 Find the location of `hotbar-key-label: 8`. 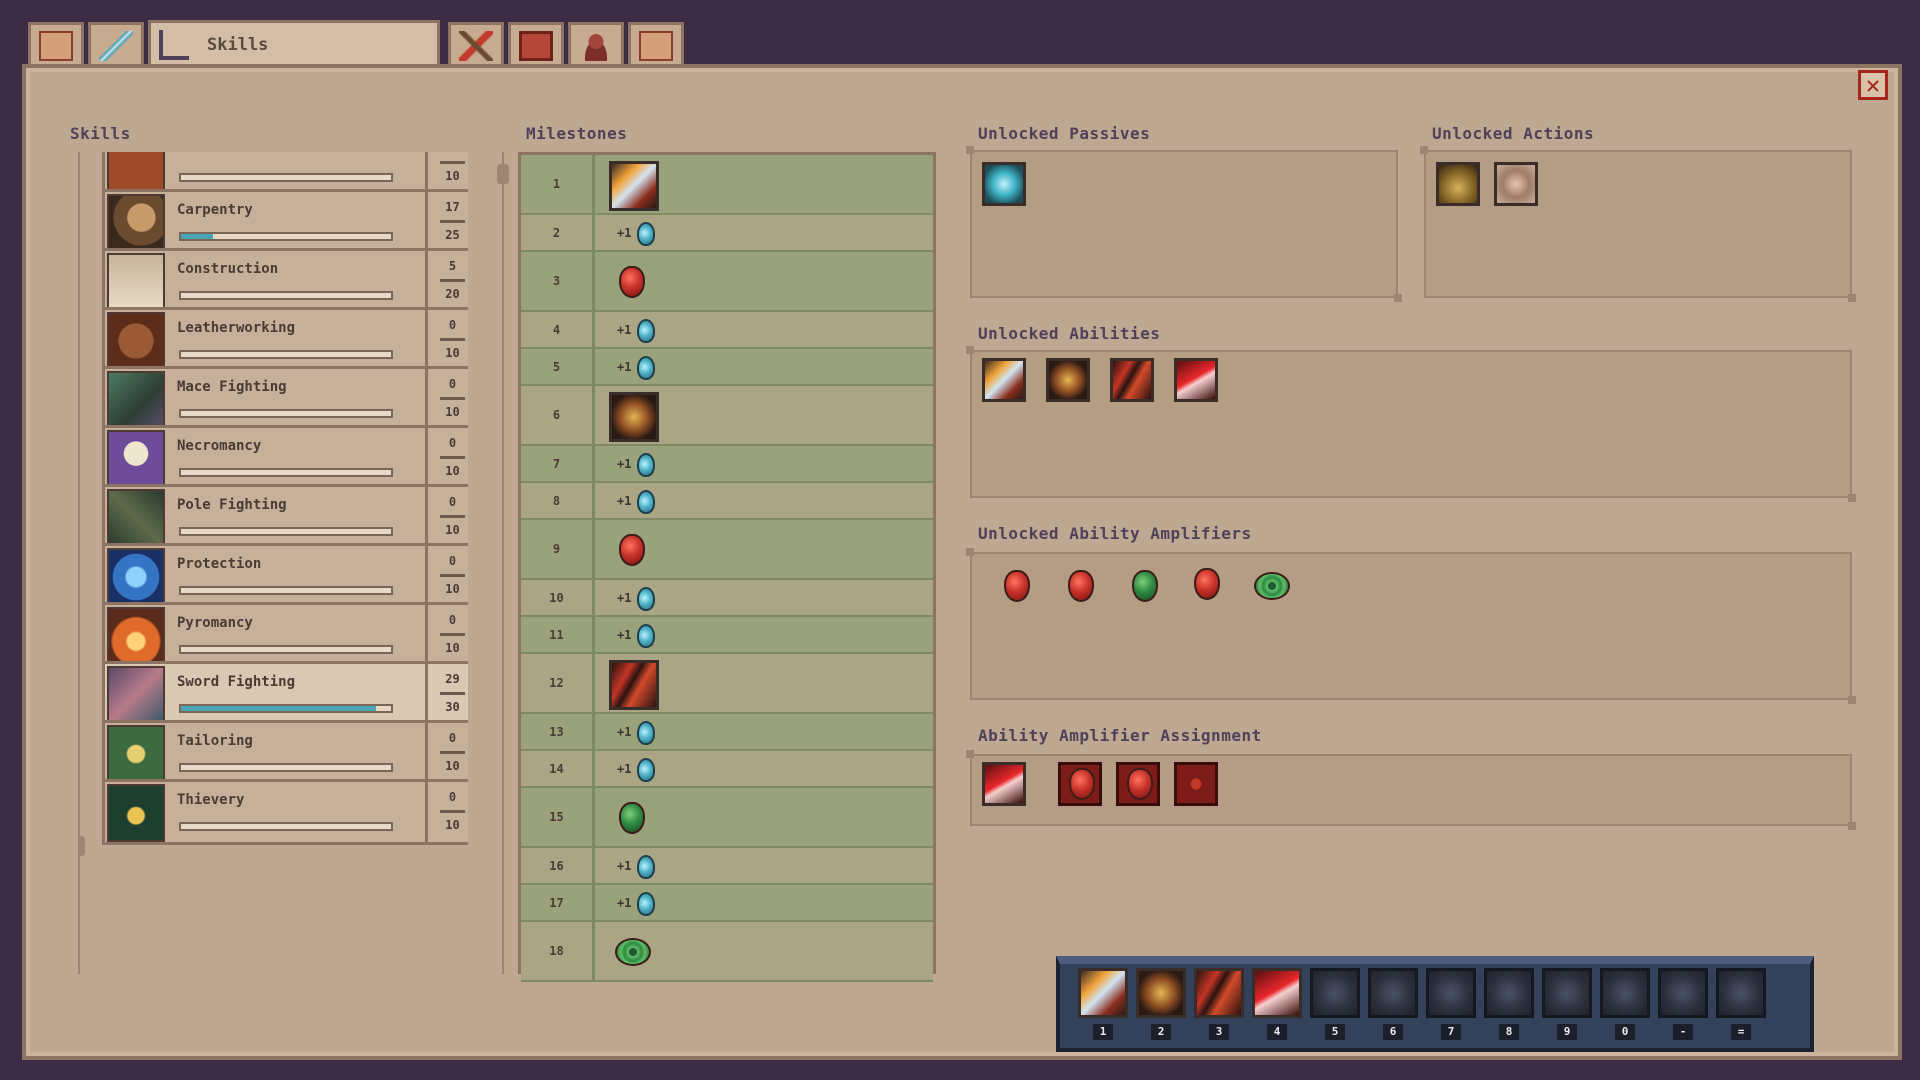

hotbar-key-label: 8 is located at coordinates (1509, 1032).